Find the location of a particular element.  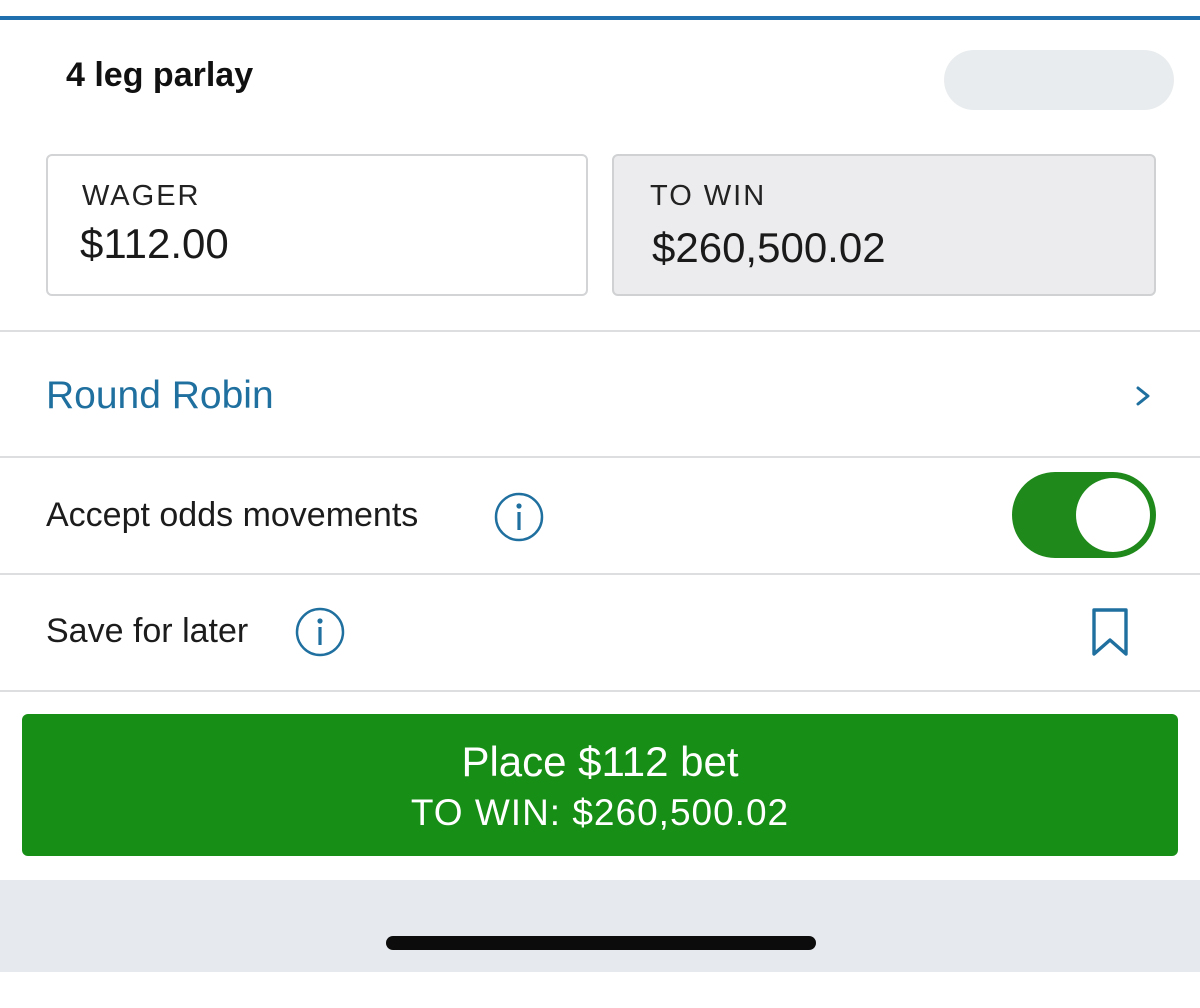

to-win-field: TO WIN $260,500.02 is located at coordinates (884, 225).